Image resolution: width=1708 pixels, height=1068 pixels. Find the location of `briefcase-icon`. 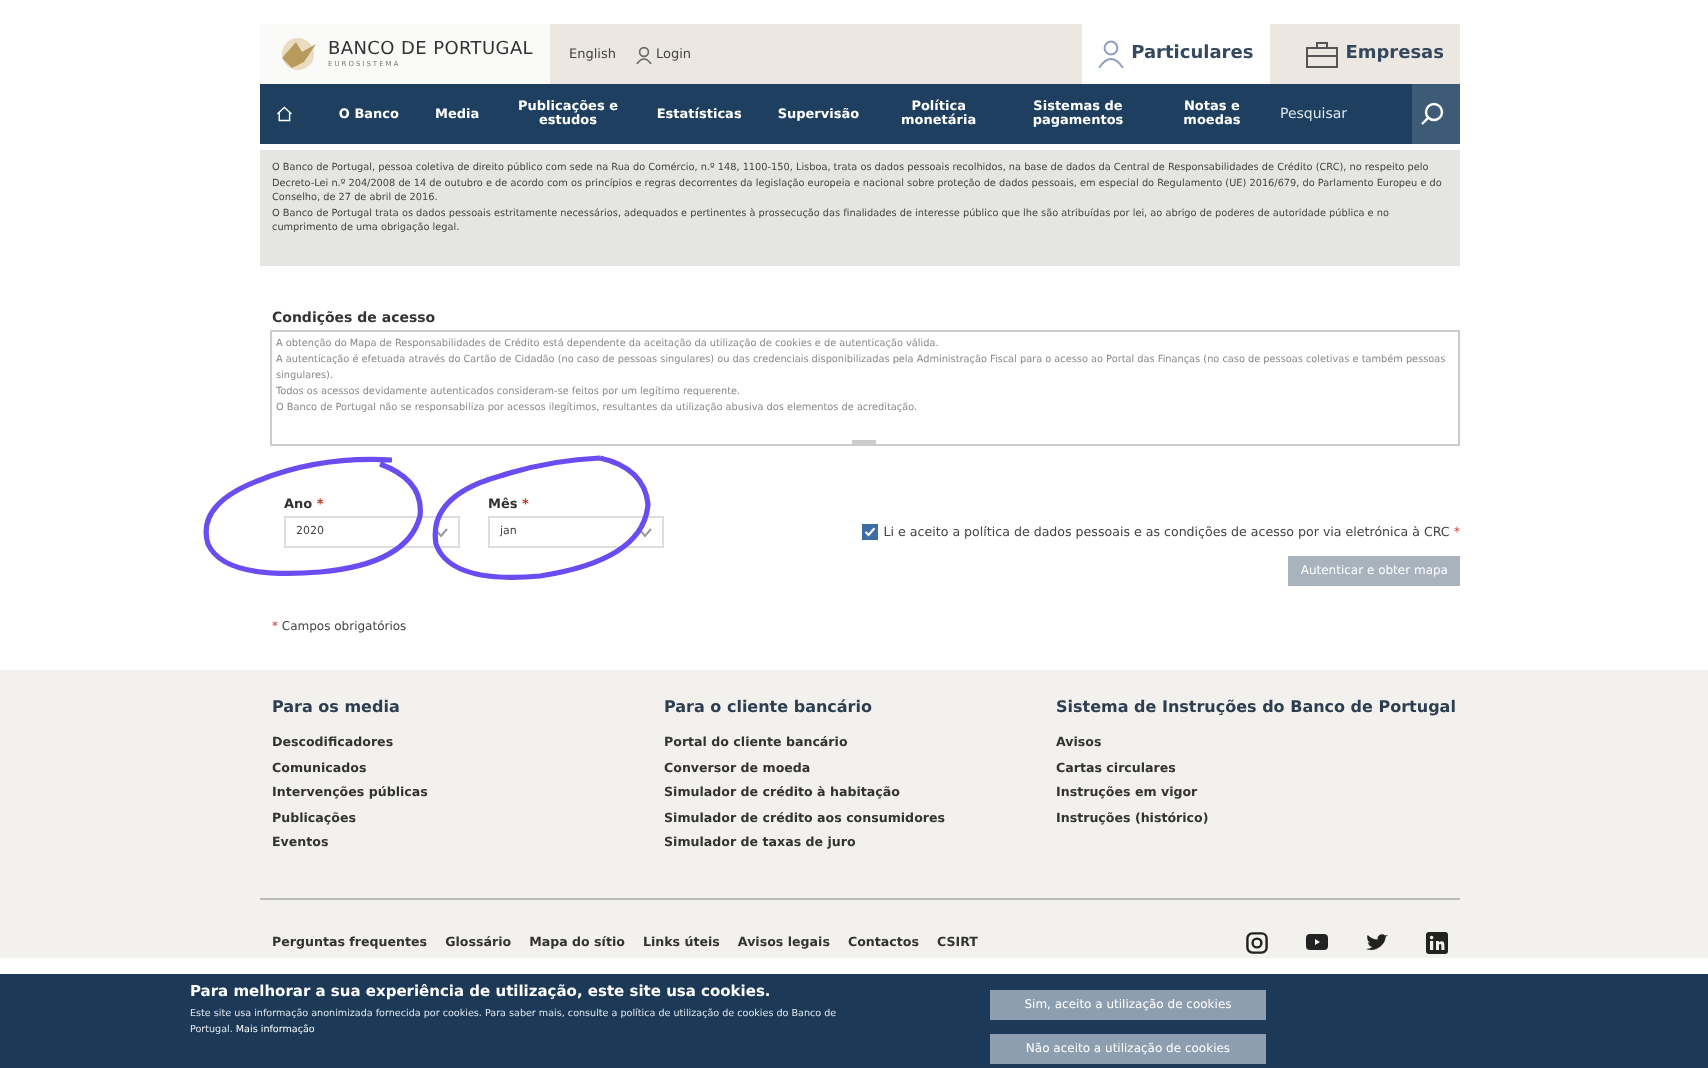

briefcase-icon is located at coordinates (1321, 54).